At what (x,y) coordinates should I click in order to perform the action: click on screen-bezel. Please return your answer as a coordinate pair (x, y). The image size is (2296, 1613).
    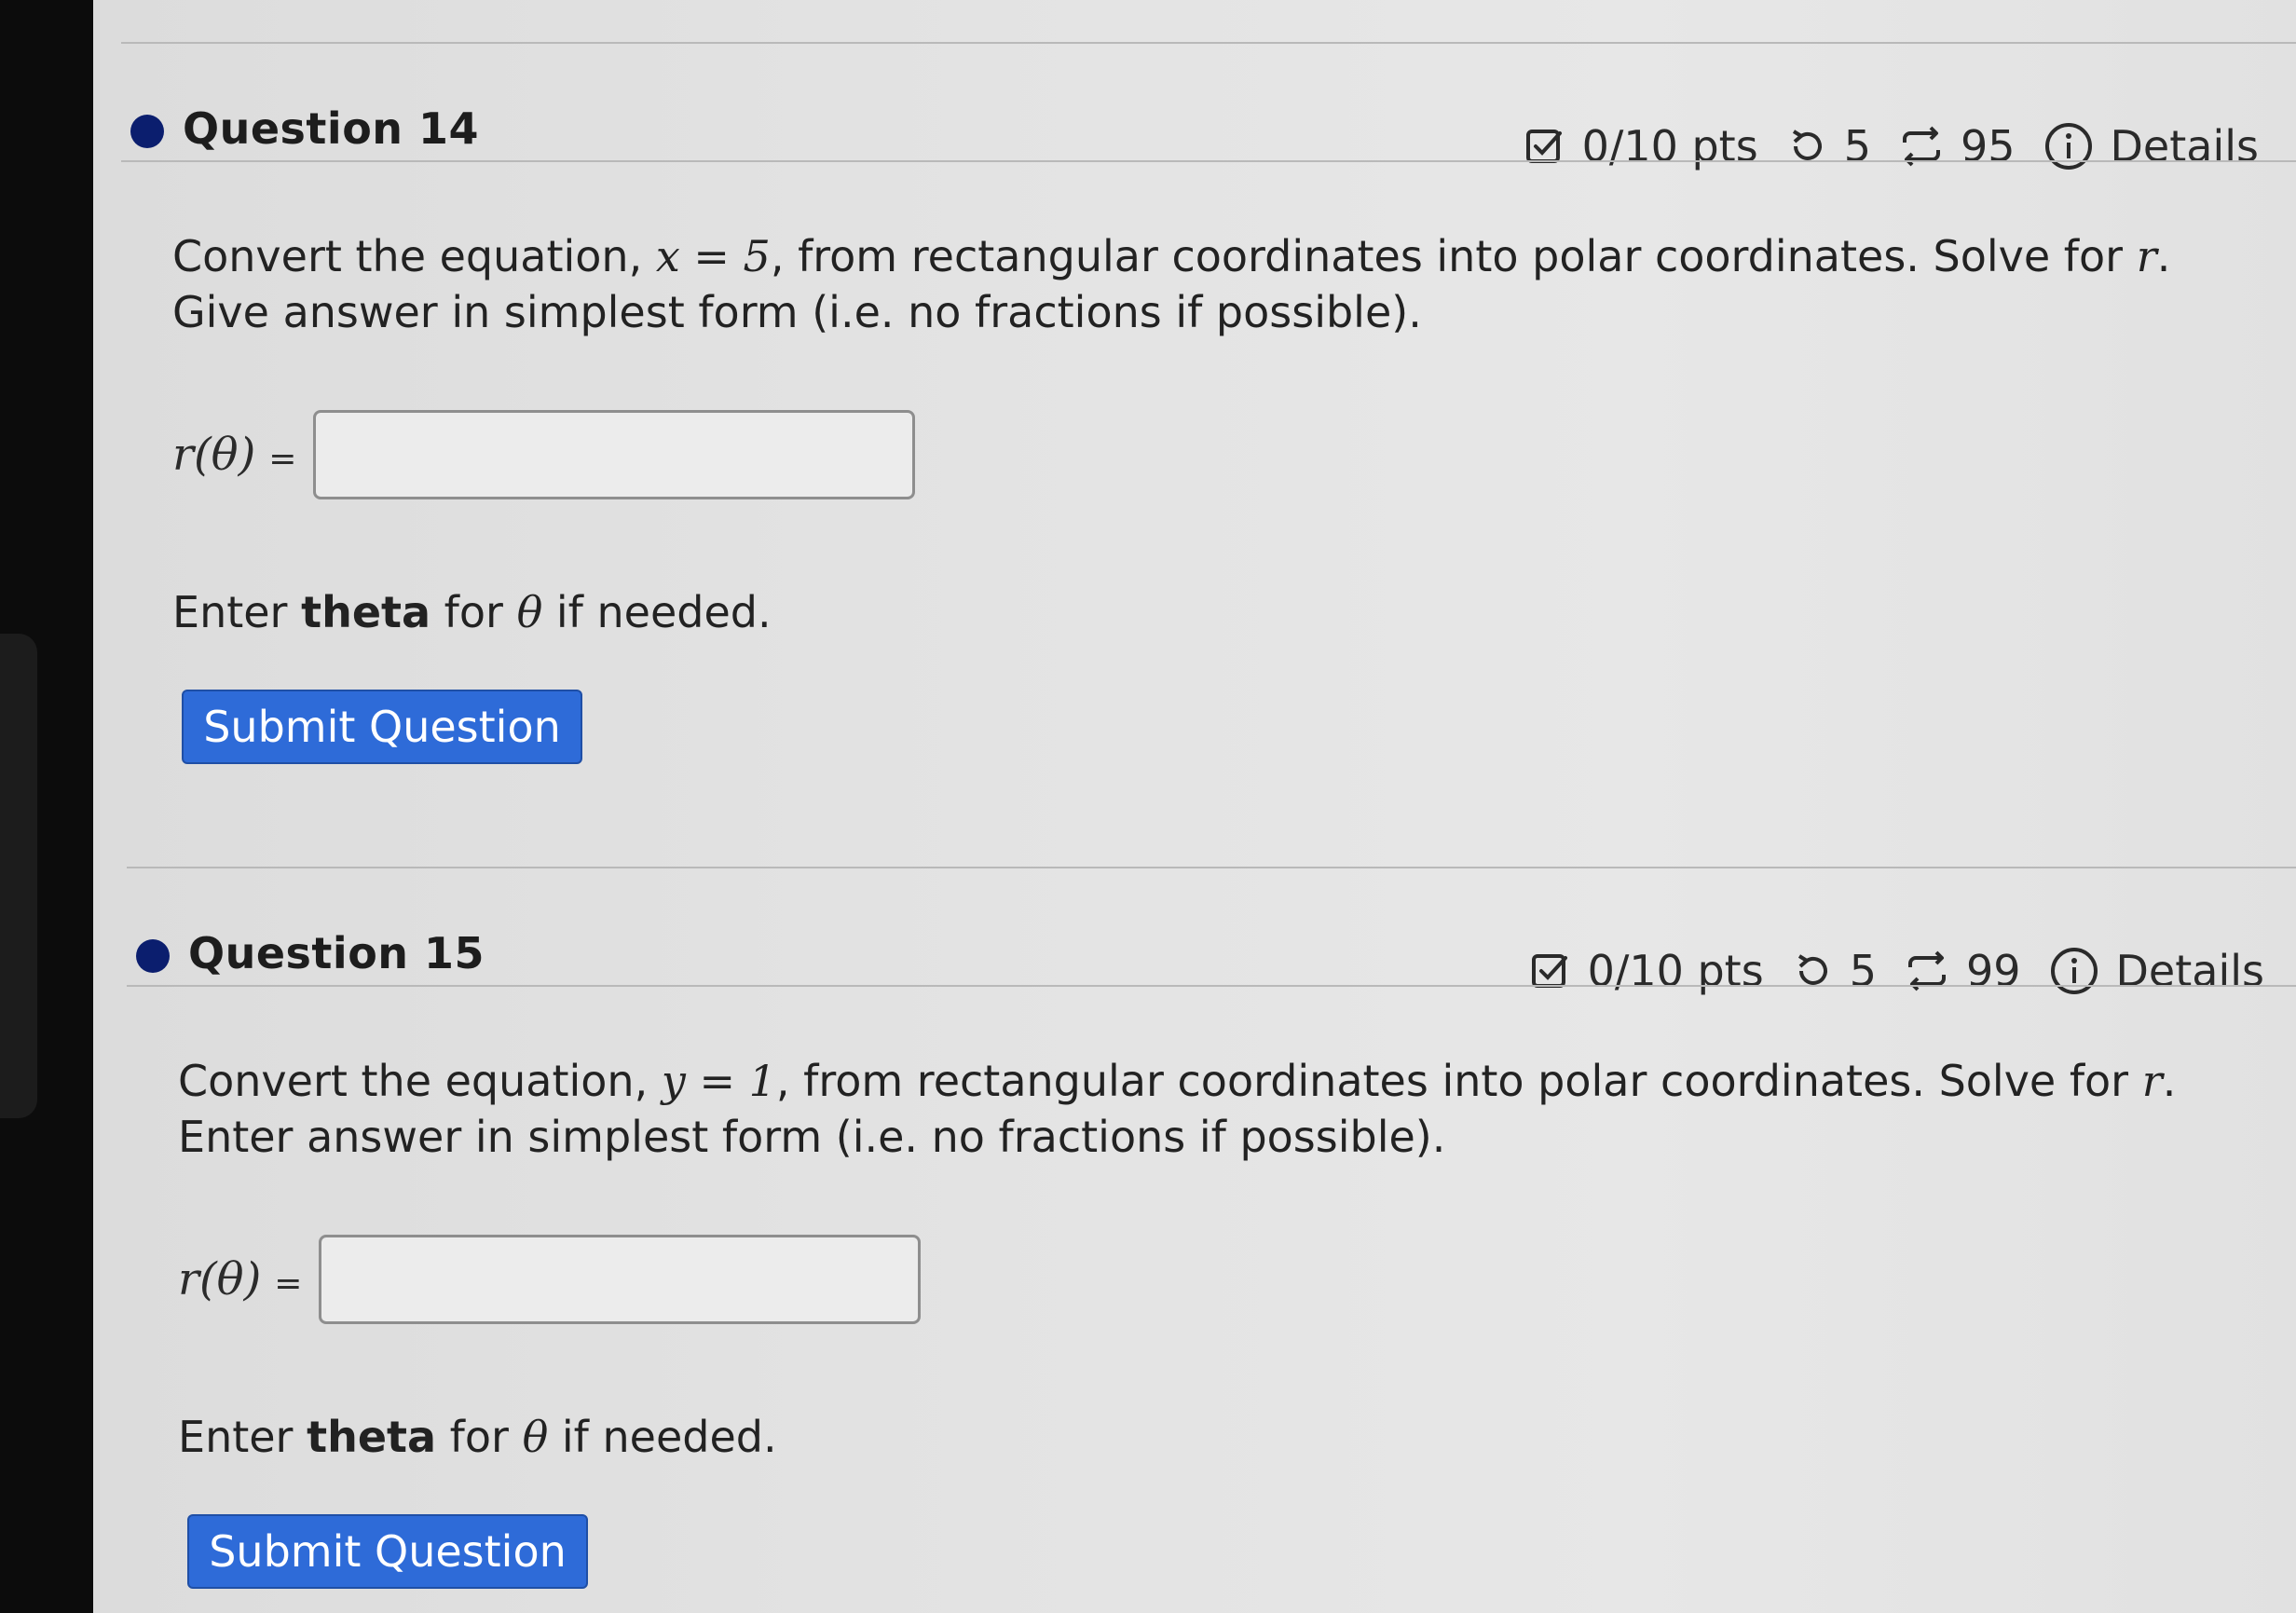
    Looking at the image, I should click on (18, 876).